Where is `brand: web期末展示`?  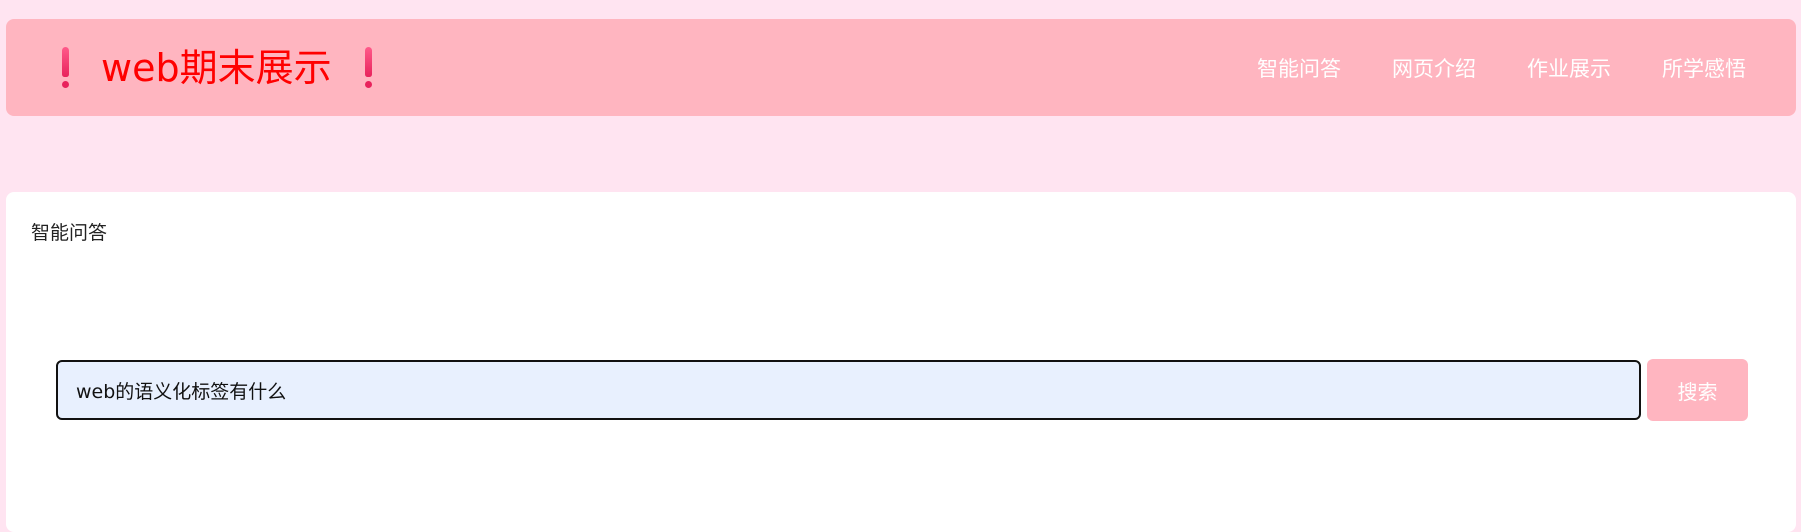
brand: web期末展示 is located at coordinates (217, 67).